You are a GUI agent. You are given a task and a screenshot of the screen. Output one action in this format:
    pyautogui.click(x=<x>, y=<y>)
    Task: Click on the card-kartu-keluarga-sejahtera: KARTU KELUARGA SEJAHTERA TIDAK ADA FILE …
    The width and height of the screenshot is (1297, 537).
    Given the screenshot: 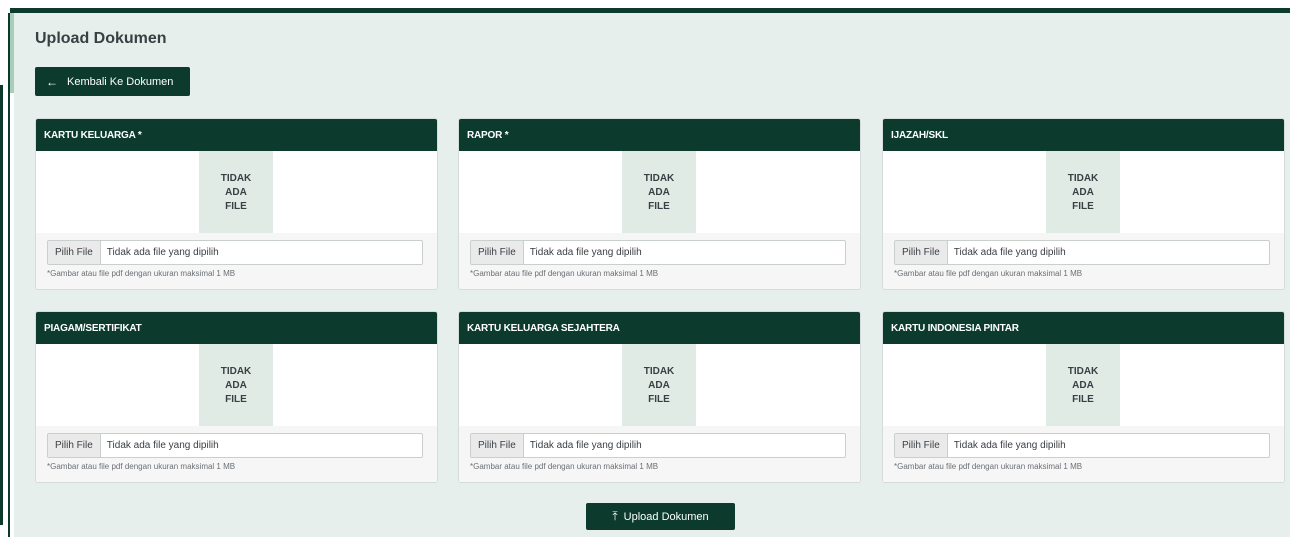 What is the action you would take?
    pyautogui.click(x=659, y=397)
    